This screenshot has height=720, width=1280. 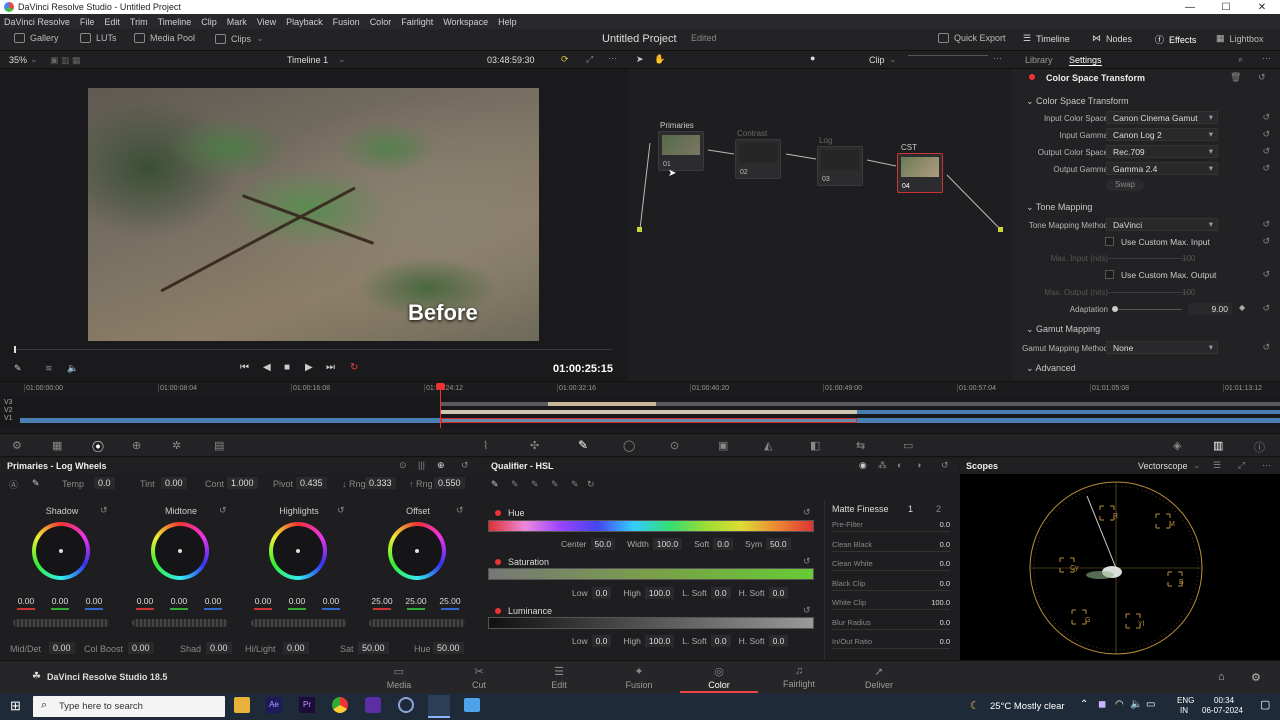 I want to click on menu-item-color: Color, so click(x=381, y=22).